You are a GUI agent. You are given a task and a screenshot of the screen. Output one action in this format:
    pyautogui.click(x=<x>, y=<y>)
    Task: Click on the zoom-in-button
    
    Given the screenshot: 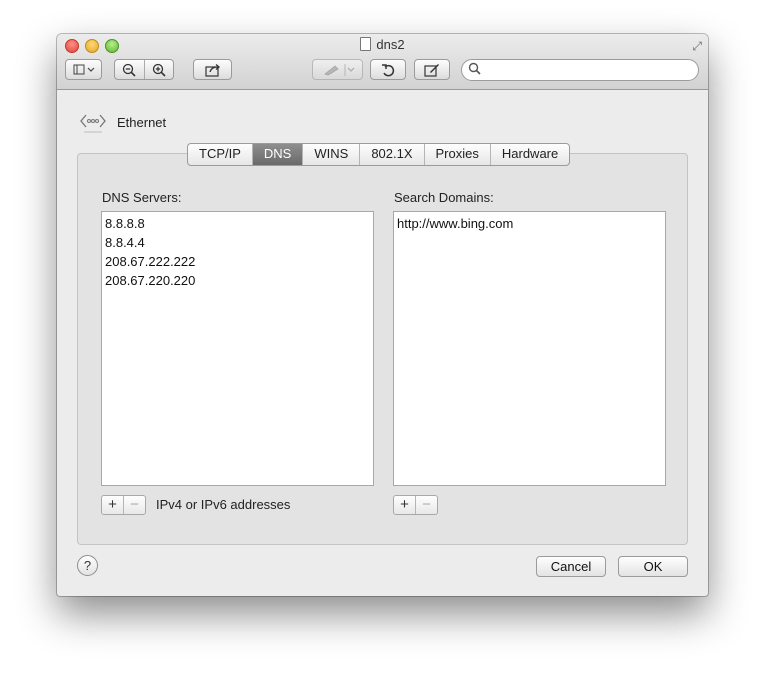 What is the action you would take?
    pyautogui.click(x=159, y=69)
    